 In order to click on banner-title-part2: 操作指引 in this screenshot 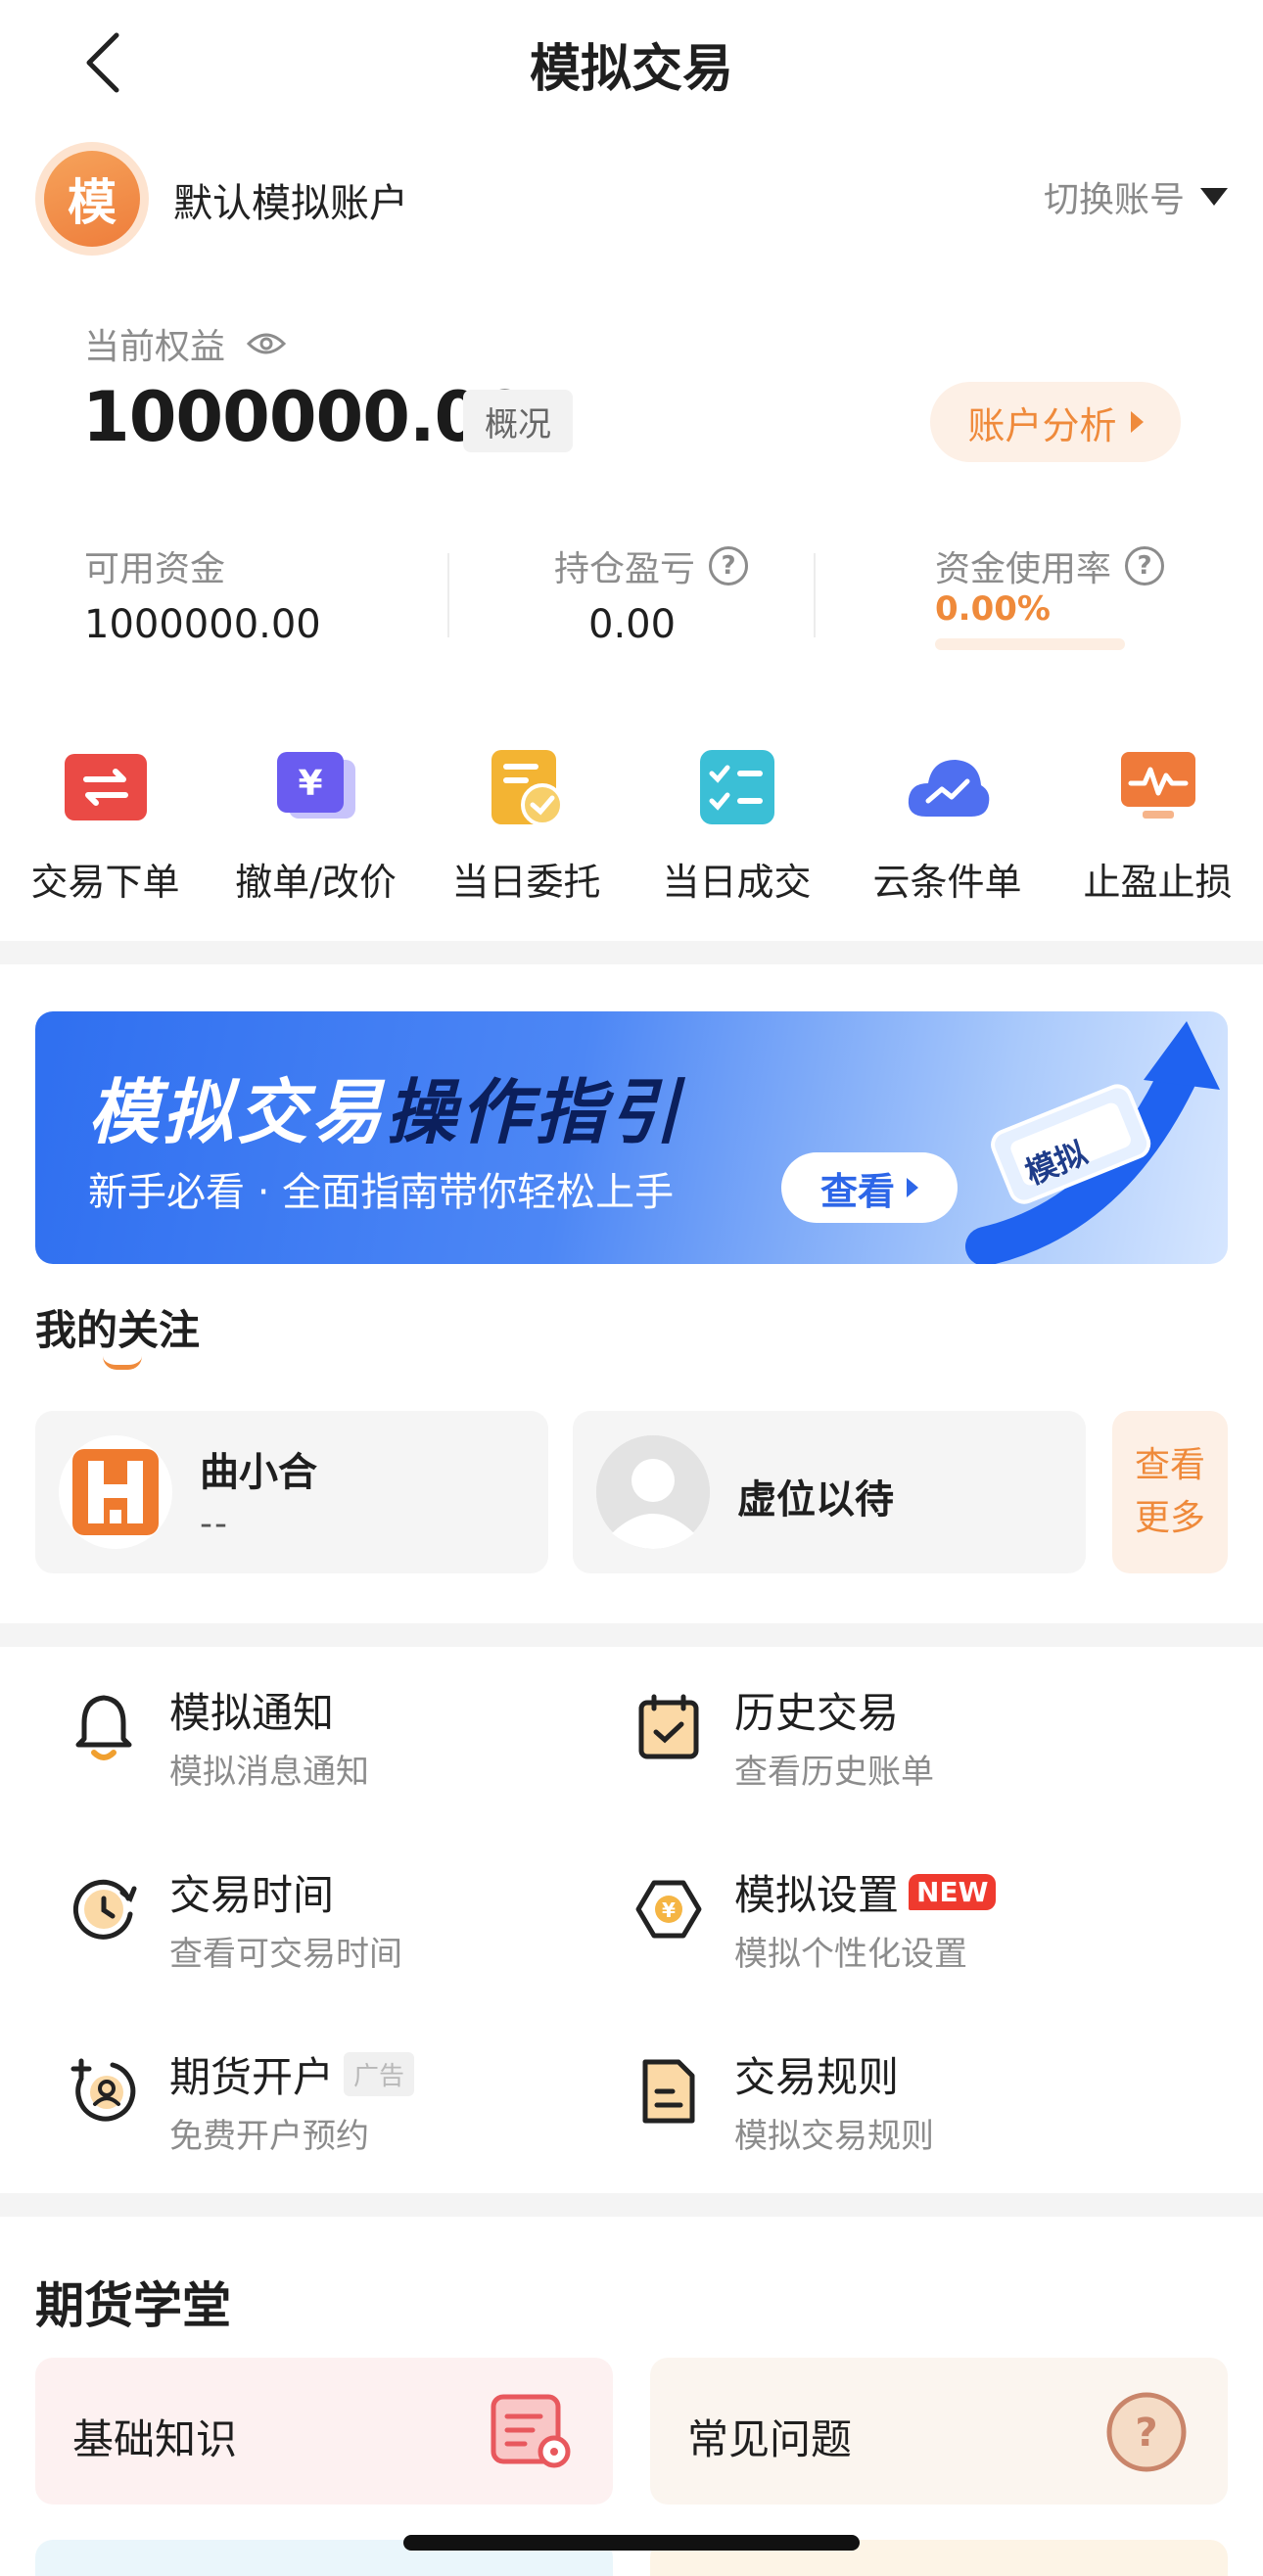, I will do `click(535, 1112)`.